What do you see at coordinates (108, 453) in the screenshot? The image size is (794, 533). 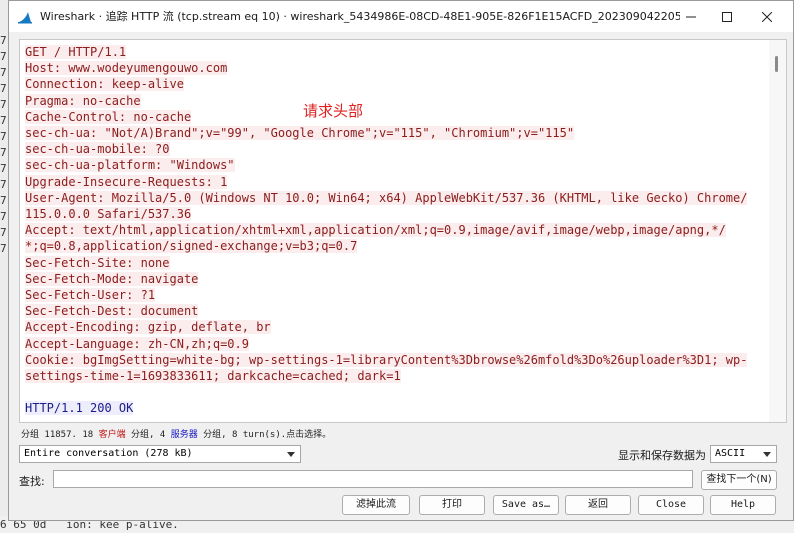 I see `conversation-select-value: Entire conversation (278 kB)` at bounding box center [108, 453].